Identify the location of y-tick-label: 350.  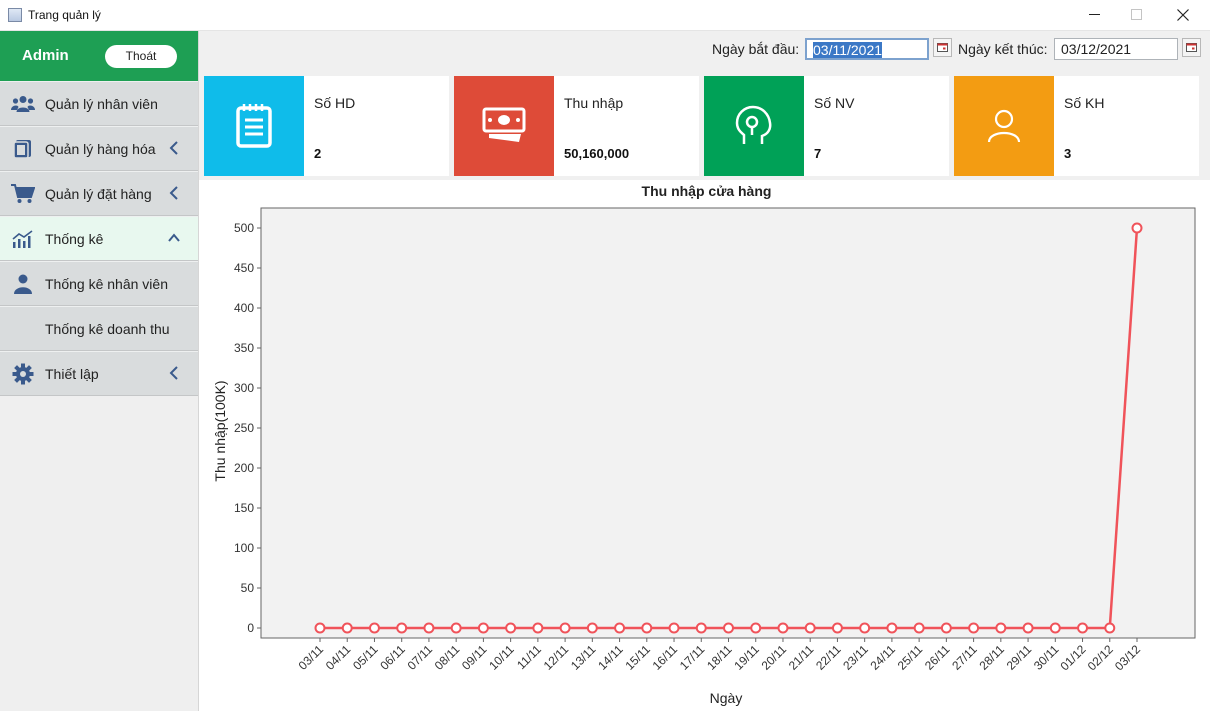
(244, 348).